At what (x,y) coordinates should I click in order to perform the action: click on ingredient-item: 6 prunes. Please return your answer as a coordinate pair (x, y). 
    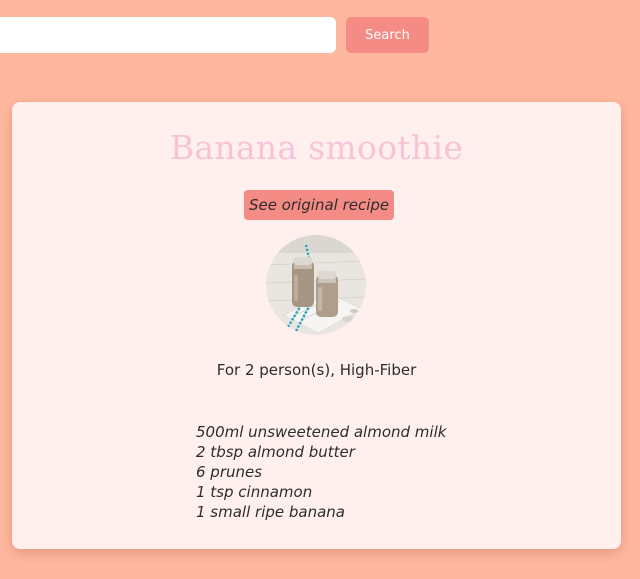
    Looking at the image, I should click on (229, 472).